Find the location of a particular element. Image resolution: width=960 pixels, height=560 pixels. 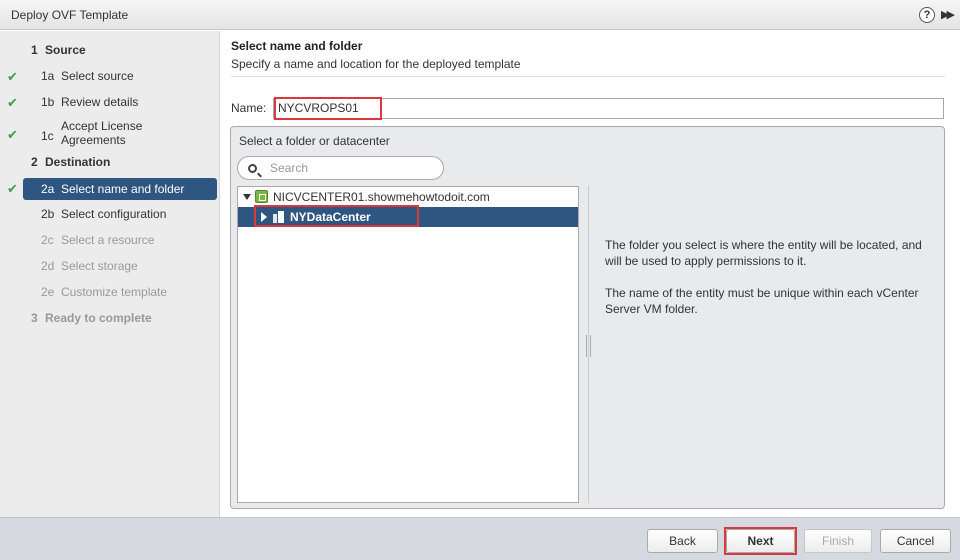

step-label: Customize template is located at coordinates (114, 292).